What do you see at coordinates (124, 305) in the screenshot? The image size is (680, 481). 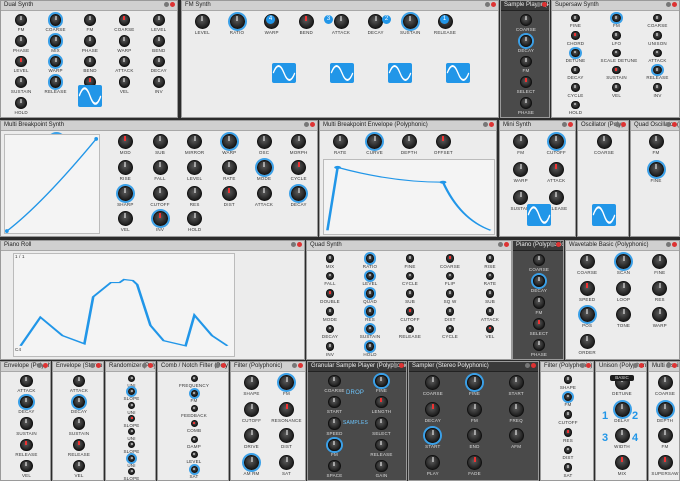 I see `piano-roll-grid` at bounding box center [124, 305].